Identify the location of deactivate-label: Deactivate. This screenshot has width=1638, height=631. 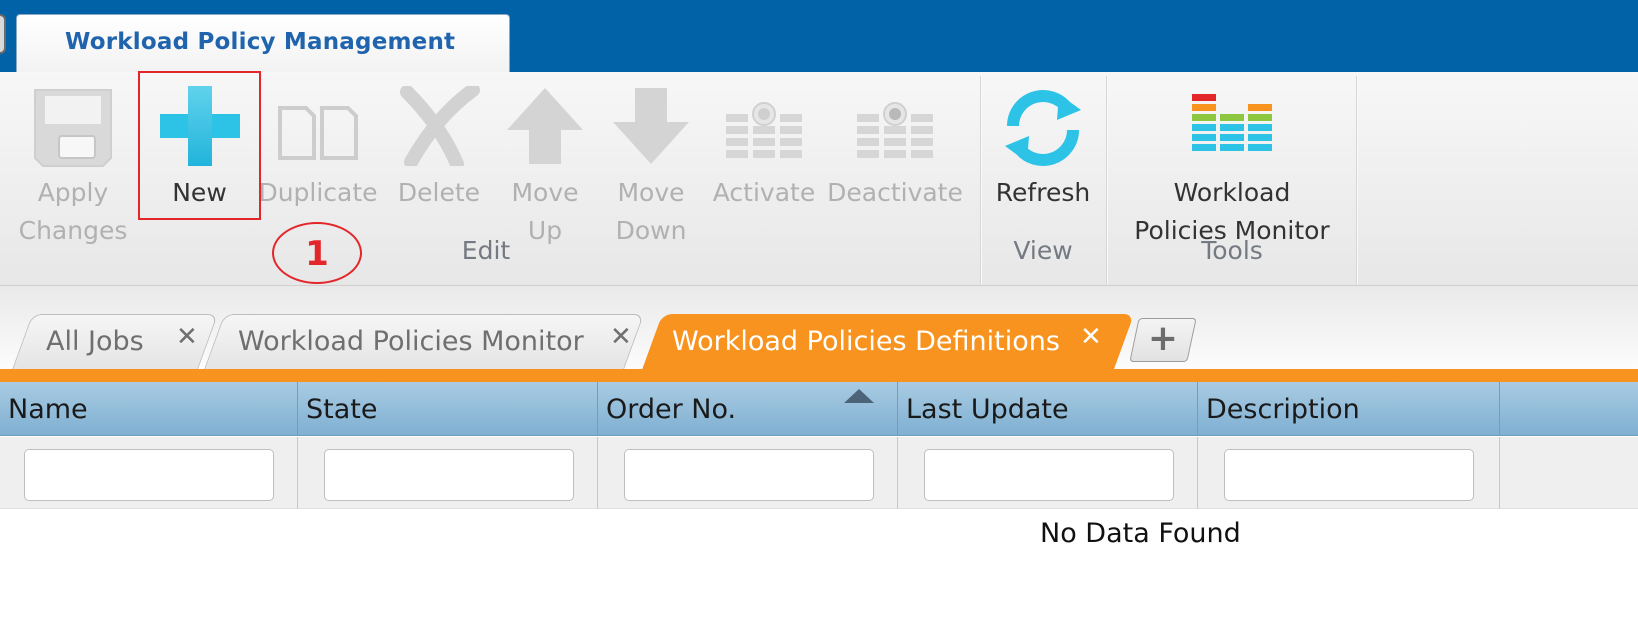
(895, 192).